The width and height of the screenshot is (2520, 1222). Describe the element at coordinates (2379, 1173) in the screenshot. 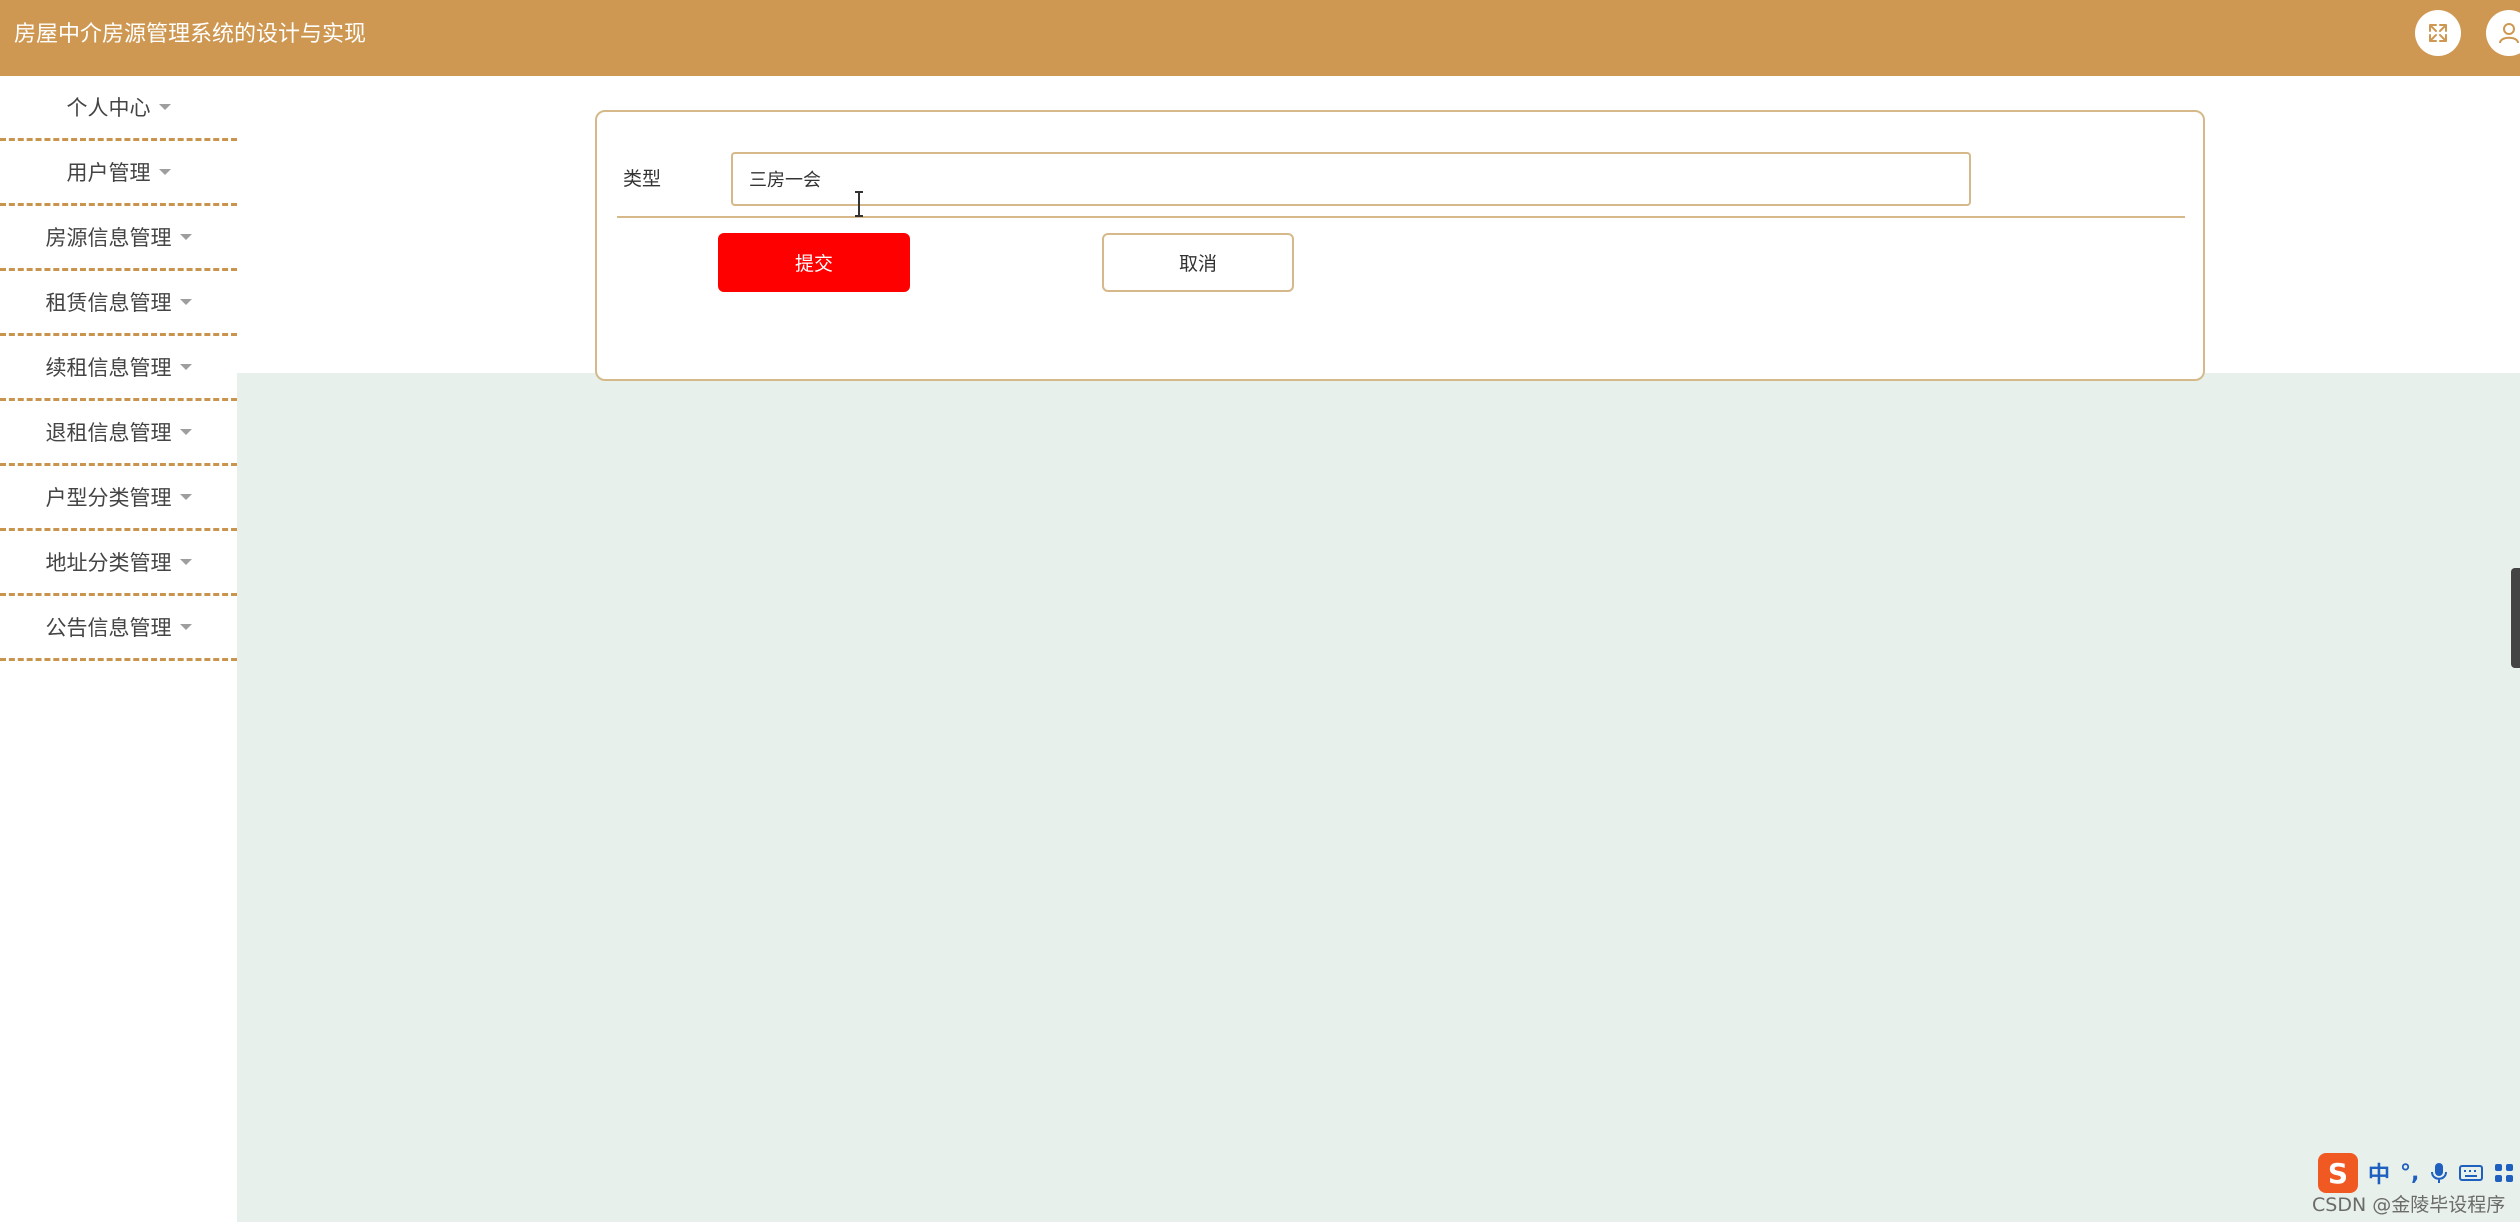

I see `ime-mode-toggle: 中` at that location.